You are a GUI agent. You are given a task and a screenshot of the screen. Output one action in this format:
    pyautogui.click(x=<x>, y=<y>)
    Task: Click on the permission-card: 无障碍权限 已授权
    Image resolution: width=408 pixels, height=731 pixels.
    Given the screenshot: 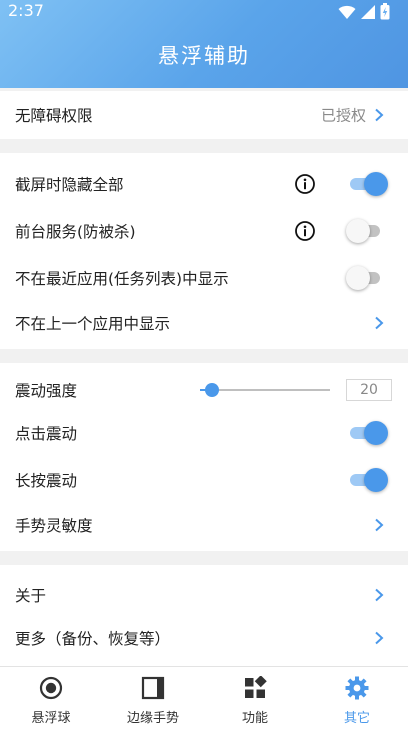 What is the action you would take?
    pyautogui.click(x=204, y=115)
    